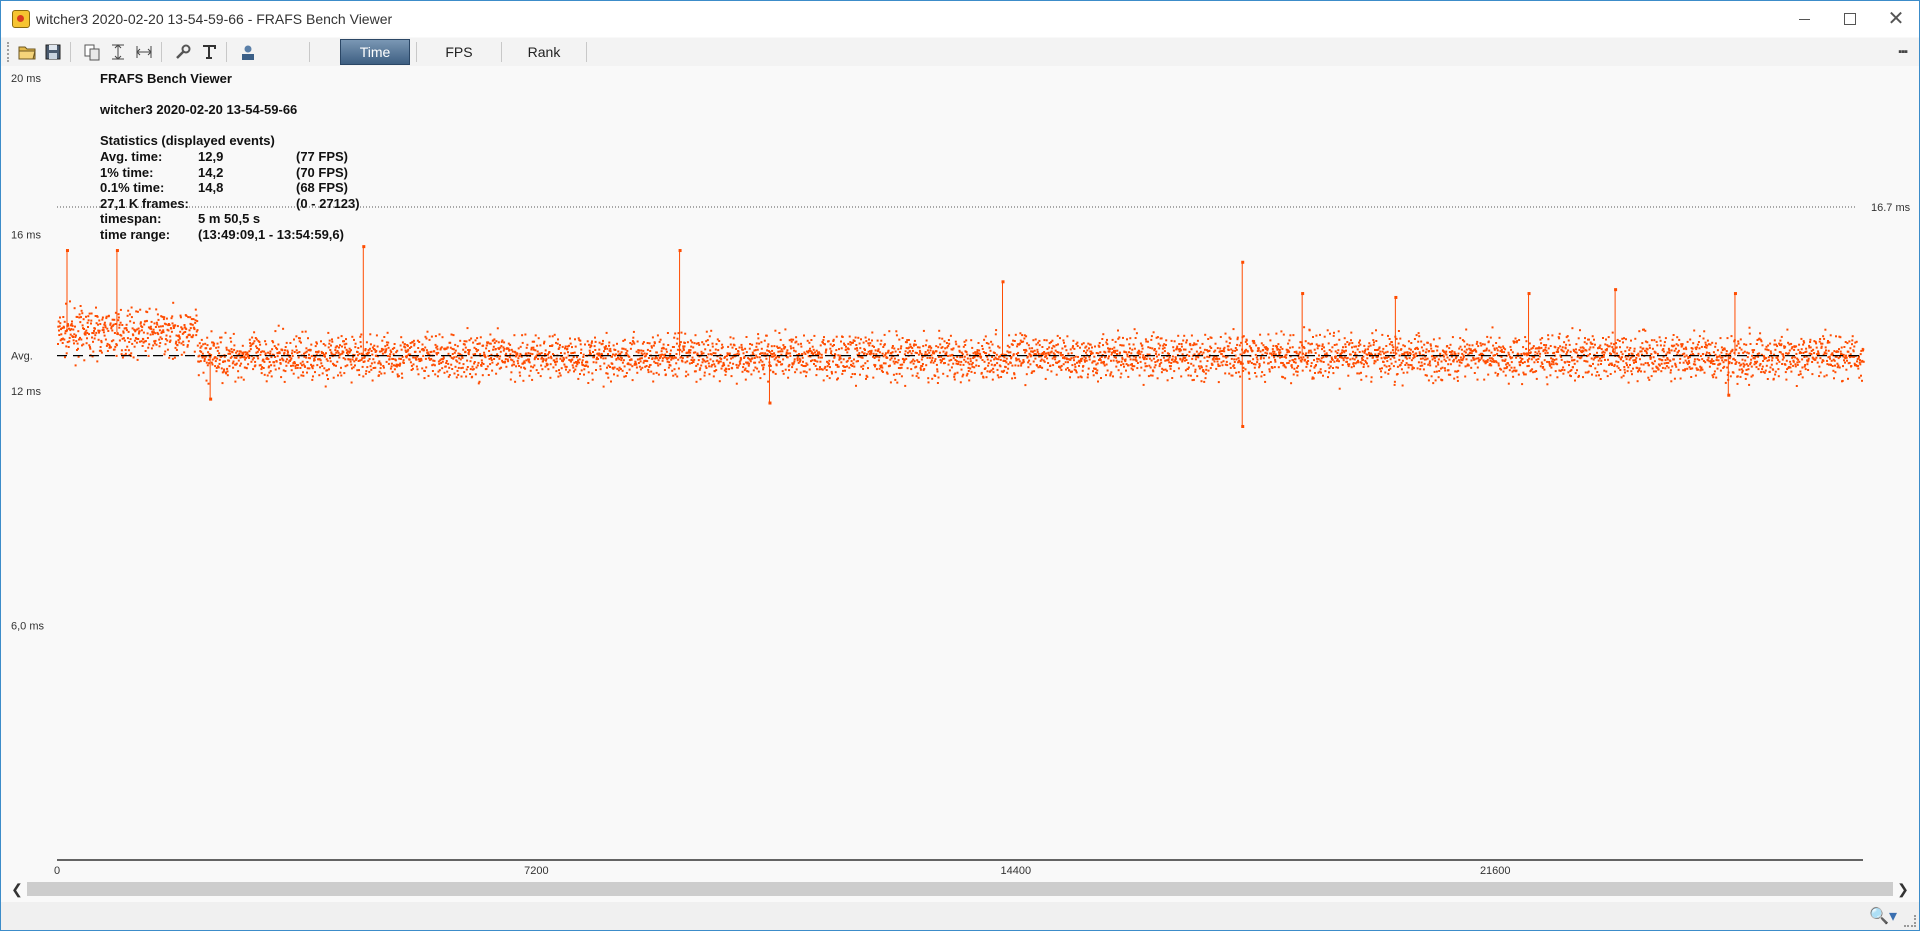  I want to click on maximize-button, so click(1850, 19).